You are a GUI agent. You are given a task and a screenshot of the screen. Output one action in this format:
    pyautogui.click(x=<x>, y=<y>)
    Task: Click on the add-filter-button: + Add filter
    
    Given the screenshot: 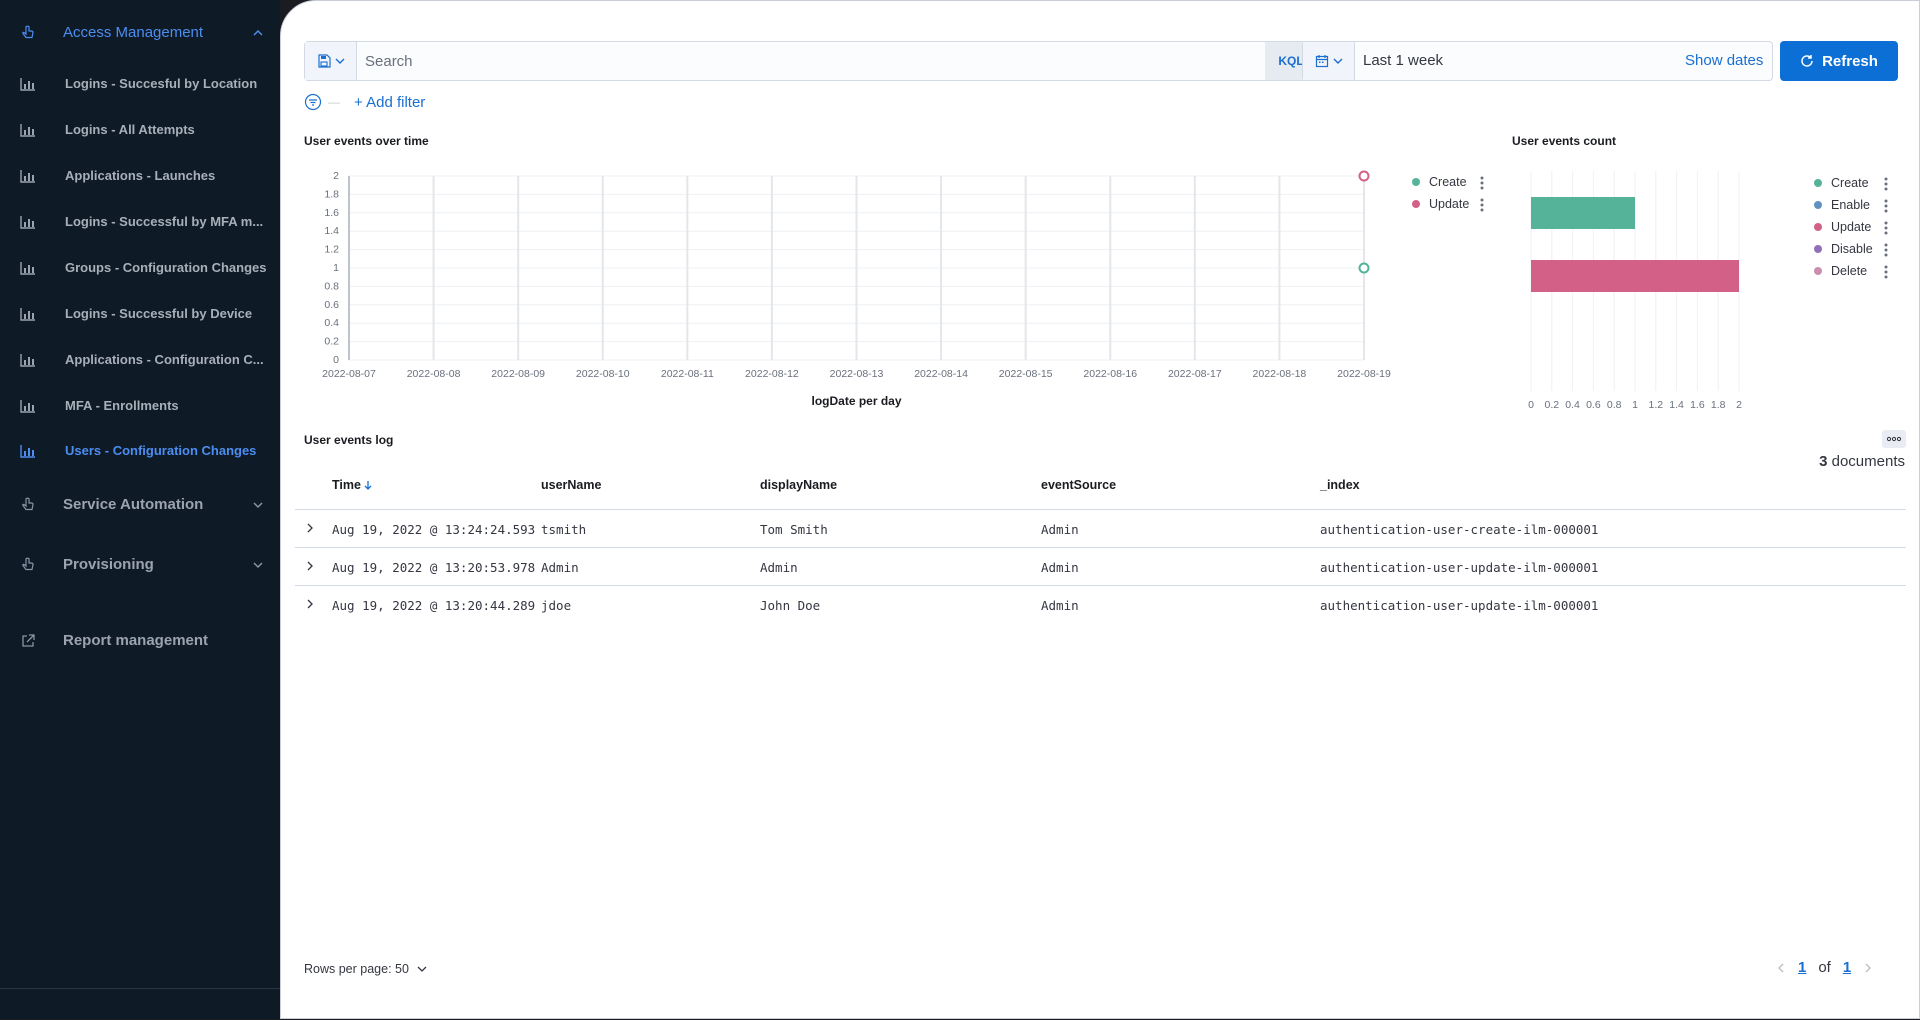 What is the action you would take?
    pyautogui.click(x=389, y=102)
    